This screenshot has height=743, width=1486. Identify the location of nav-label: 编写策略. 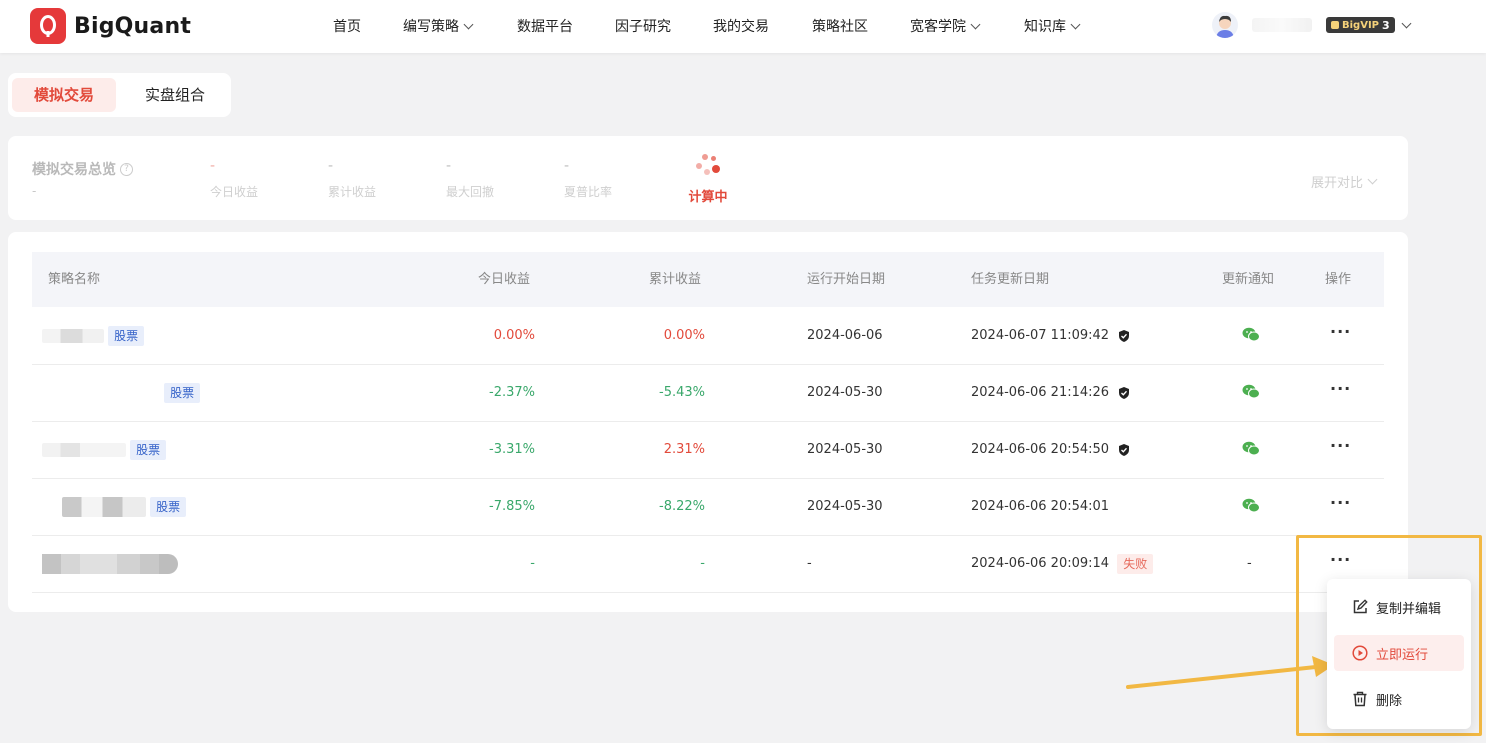
(431, 27).